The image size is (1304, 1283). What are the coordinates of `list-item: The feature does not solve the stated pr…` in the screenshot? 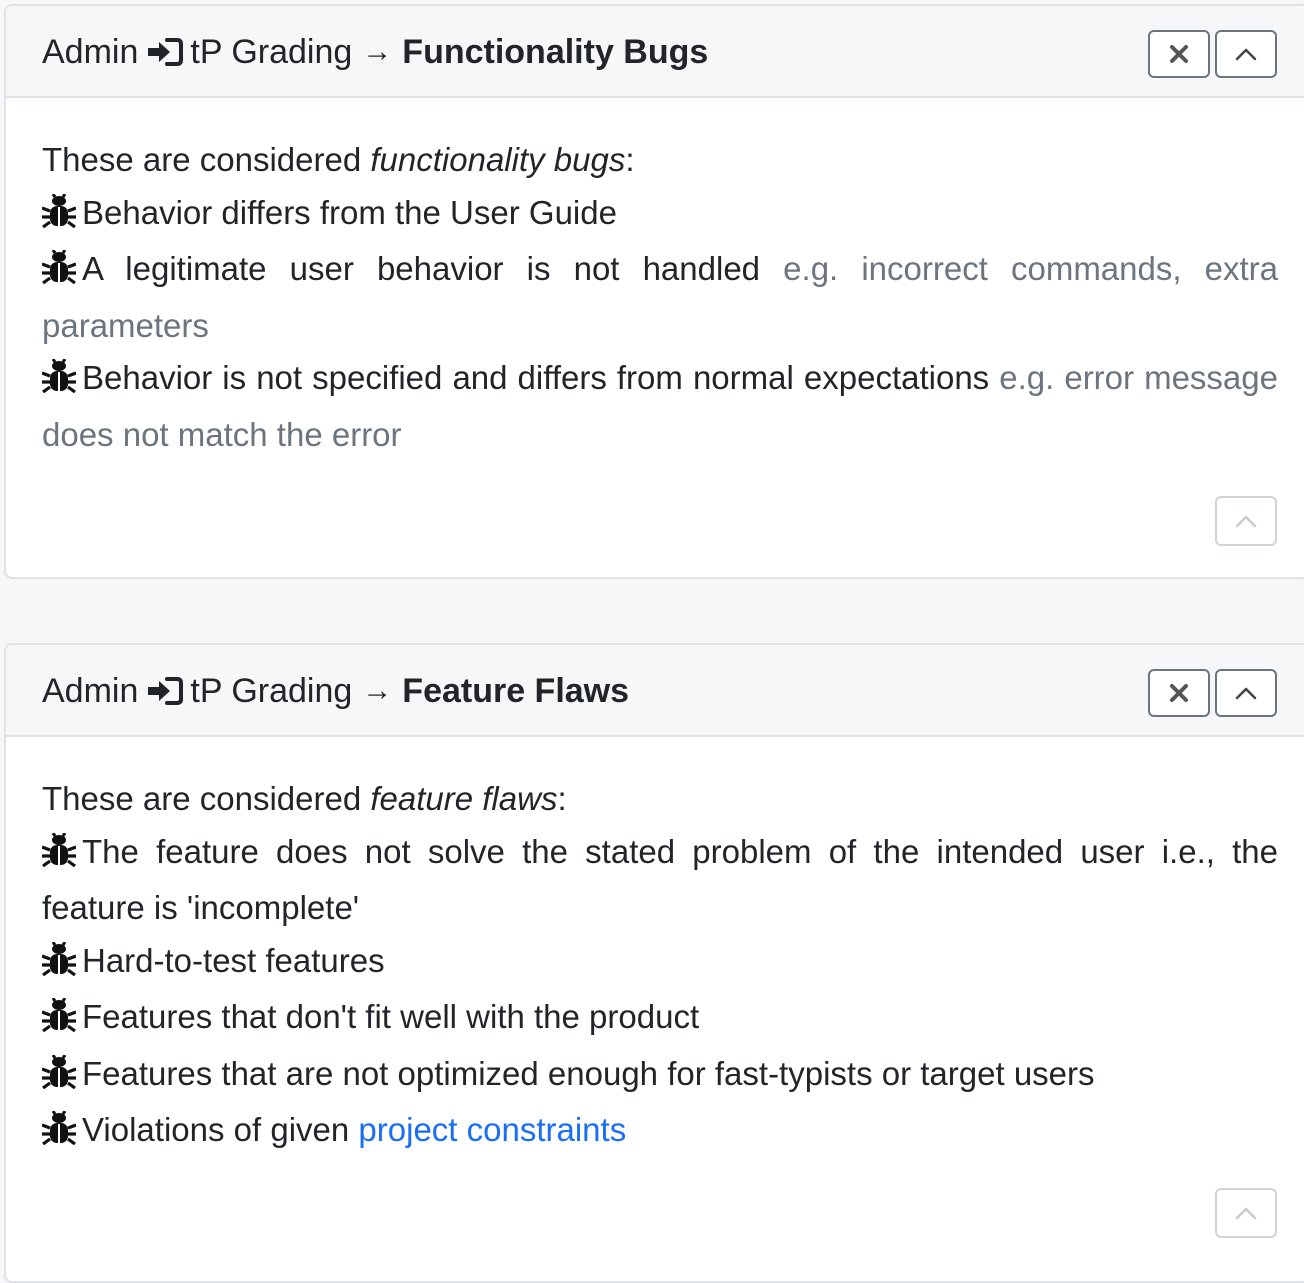 It's located at (659, 880).